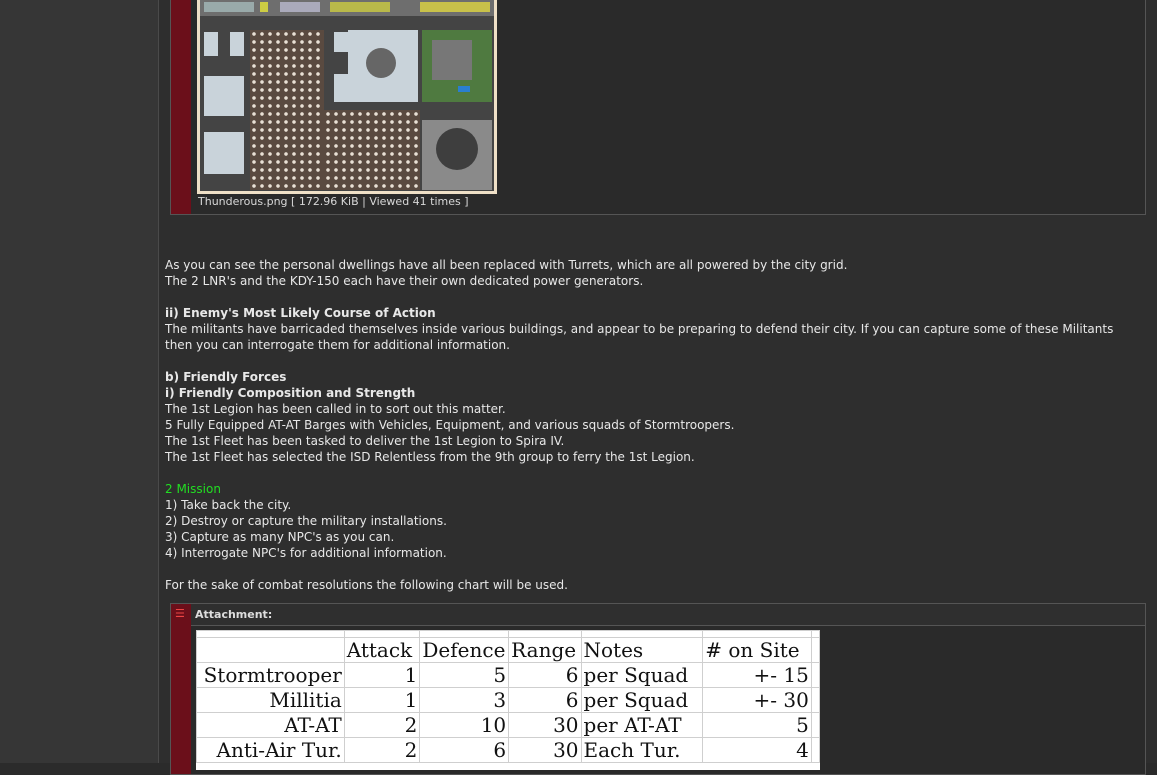 The height and width of the screenshot is (775, 1157). Describe the element at coordinates (545, 650) in the screenshot. I see `header-cell: Range` at that location.